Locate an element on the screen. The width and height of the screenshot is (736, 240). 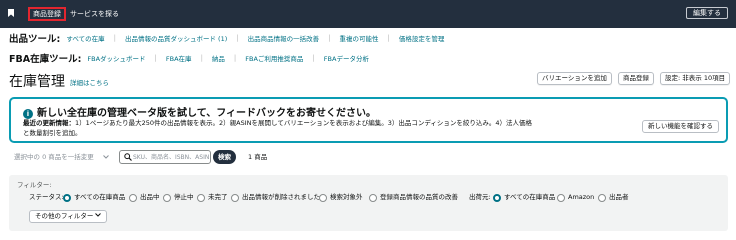
tool-link-bulk-improve: 出品商品情報の一括改善 is located at coordinates (284, 38).